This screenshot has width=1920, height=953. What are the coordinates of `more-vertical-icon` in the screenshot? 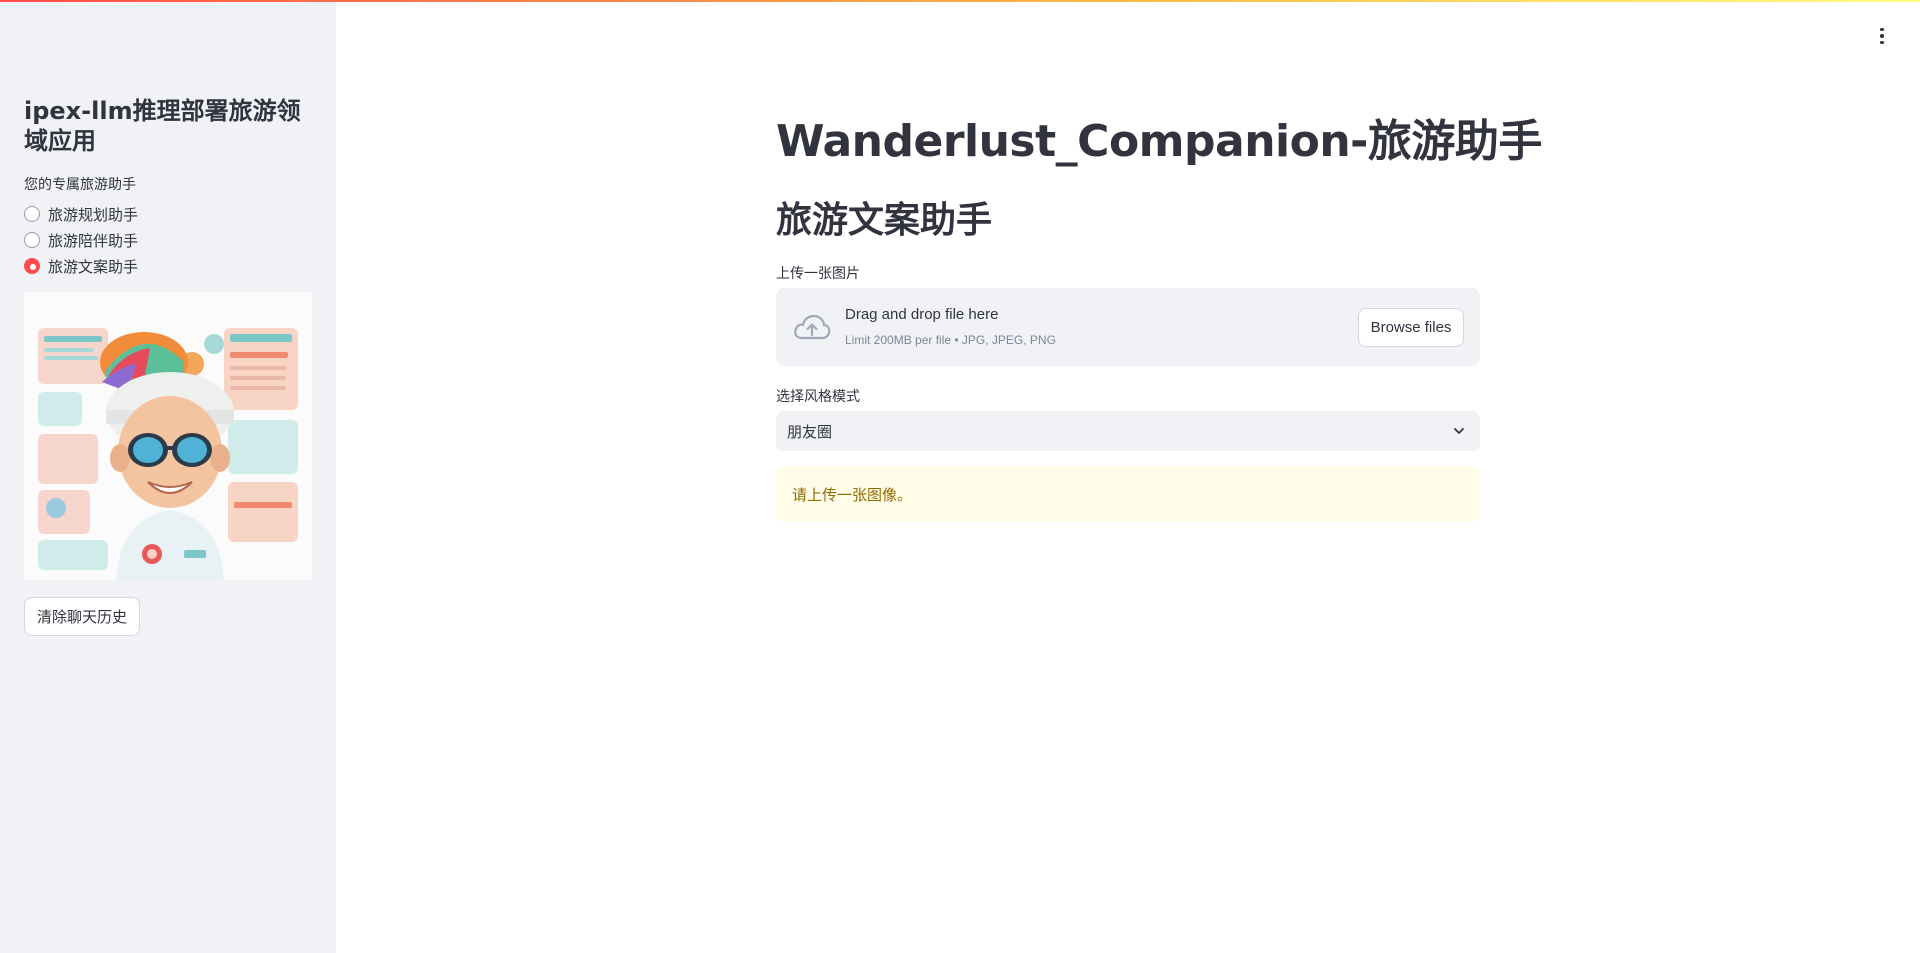 It's located at (1882, 36).